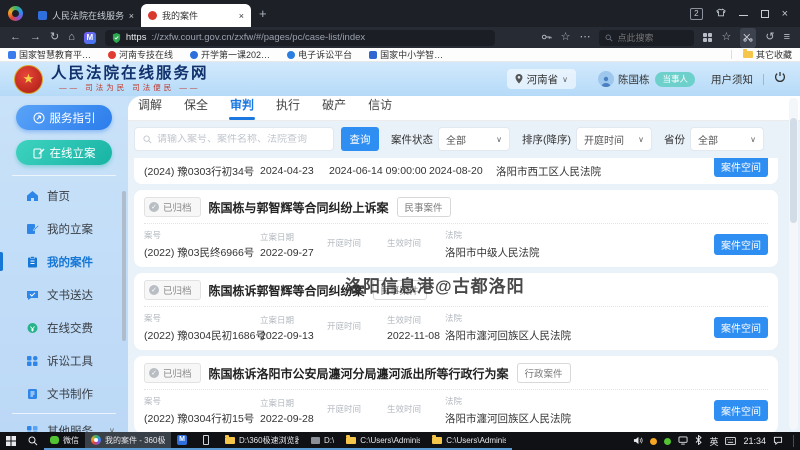 Image resolution: width=800 pixels, height=450 pixels. I want to click on bluetooth-tray-icon, so click(699, 441).